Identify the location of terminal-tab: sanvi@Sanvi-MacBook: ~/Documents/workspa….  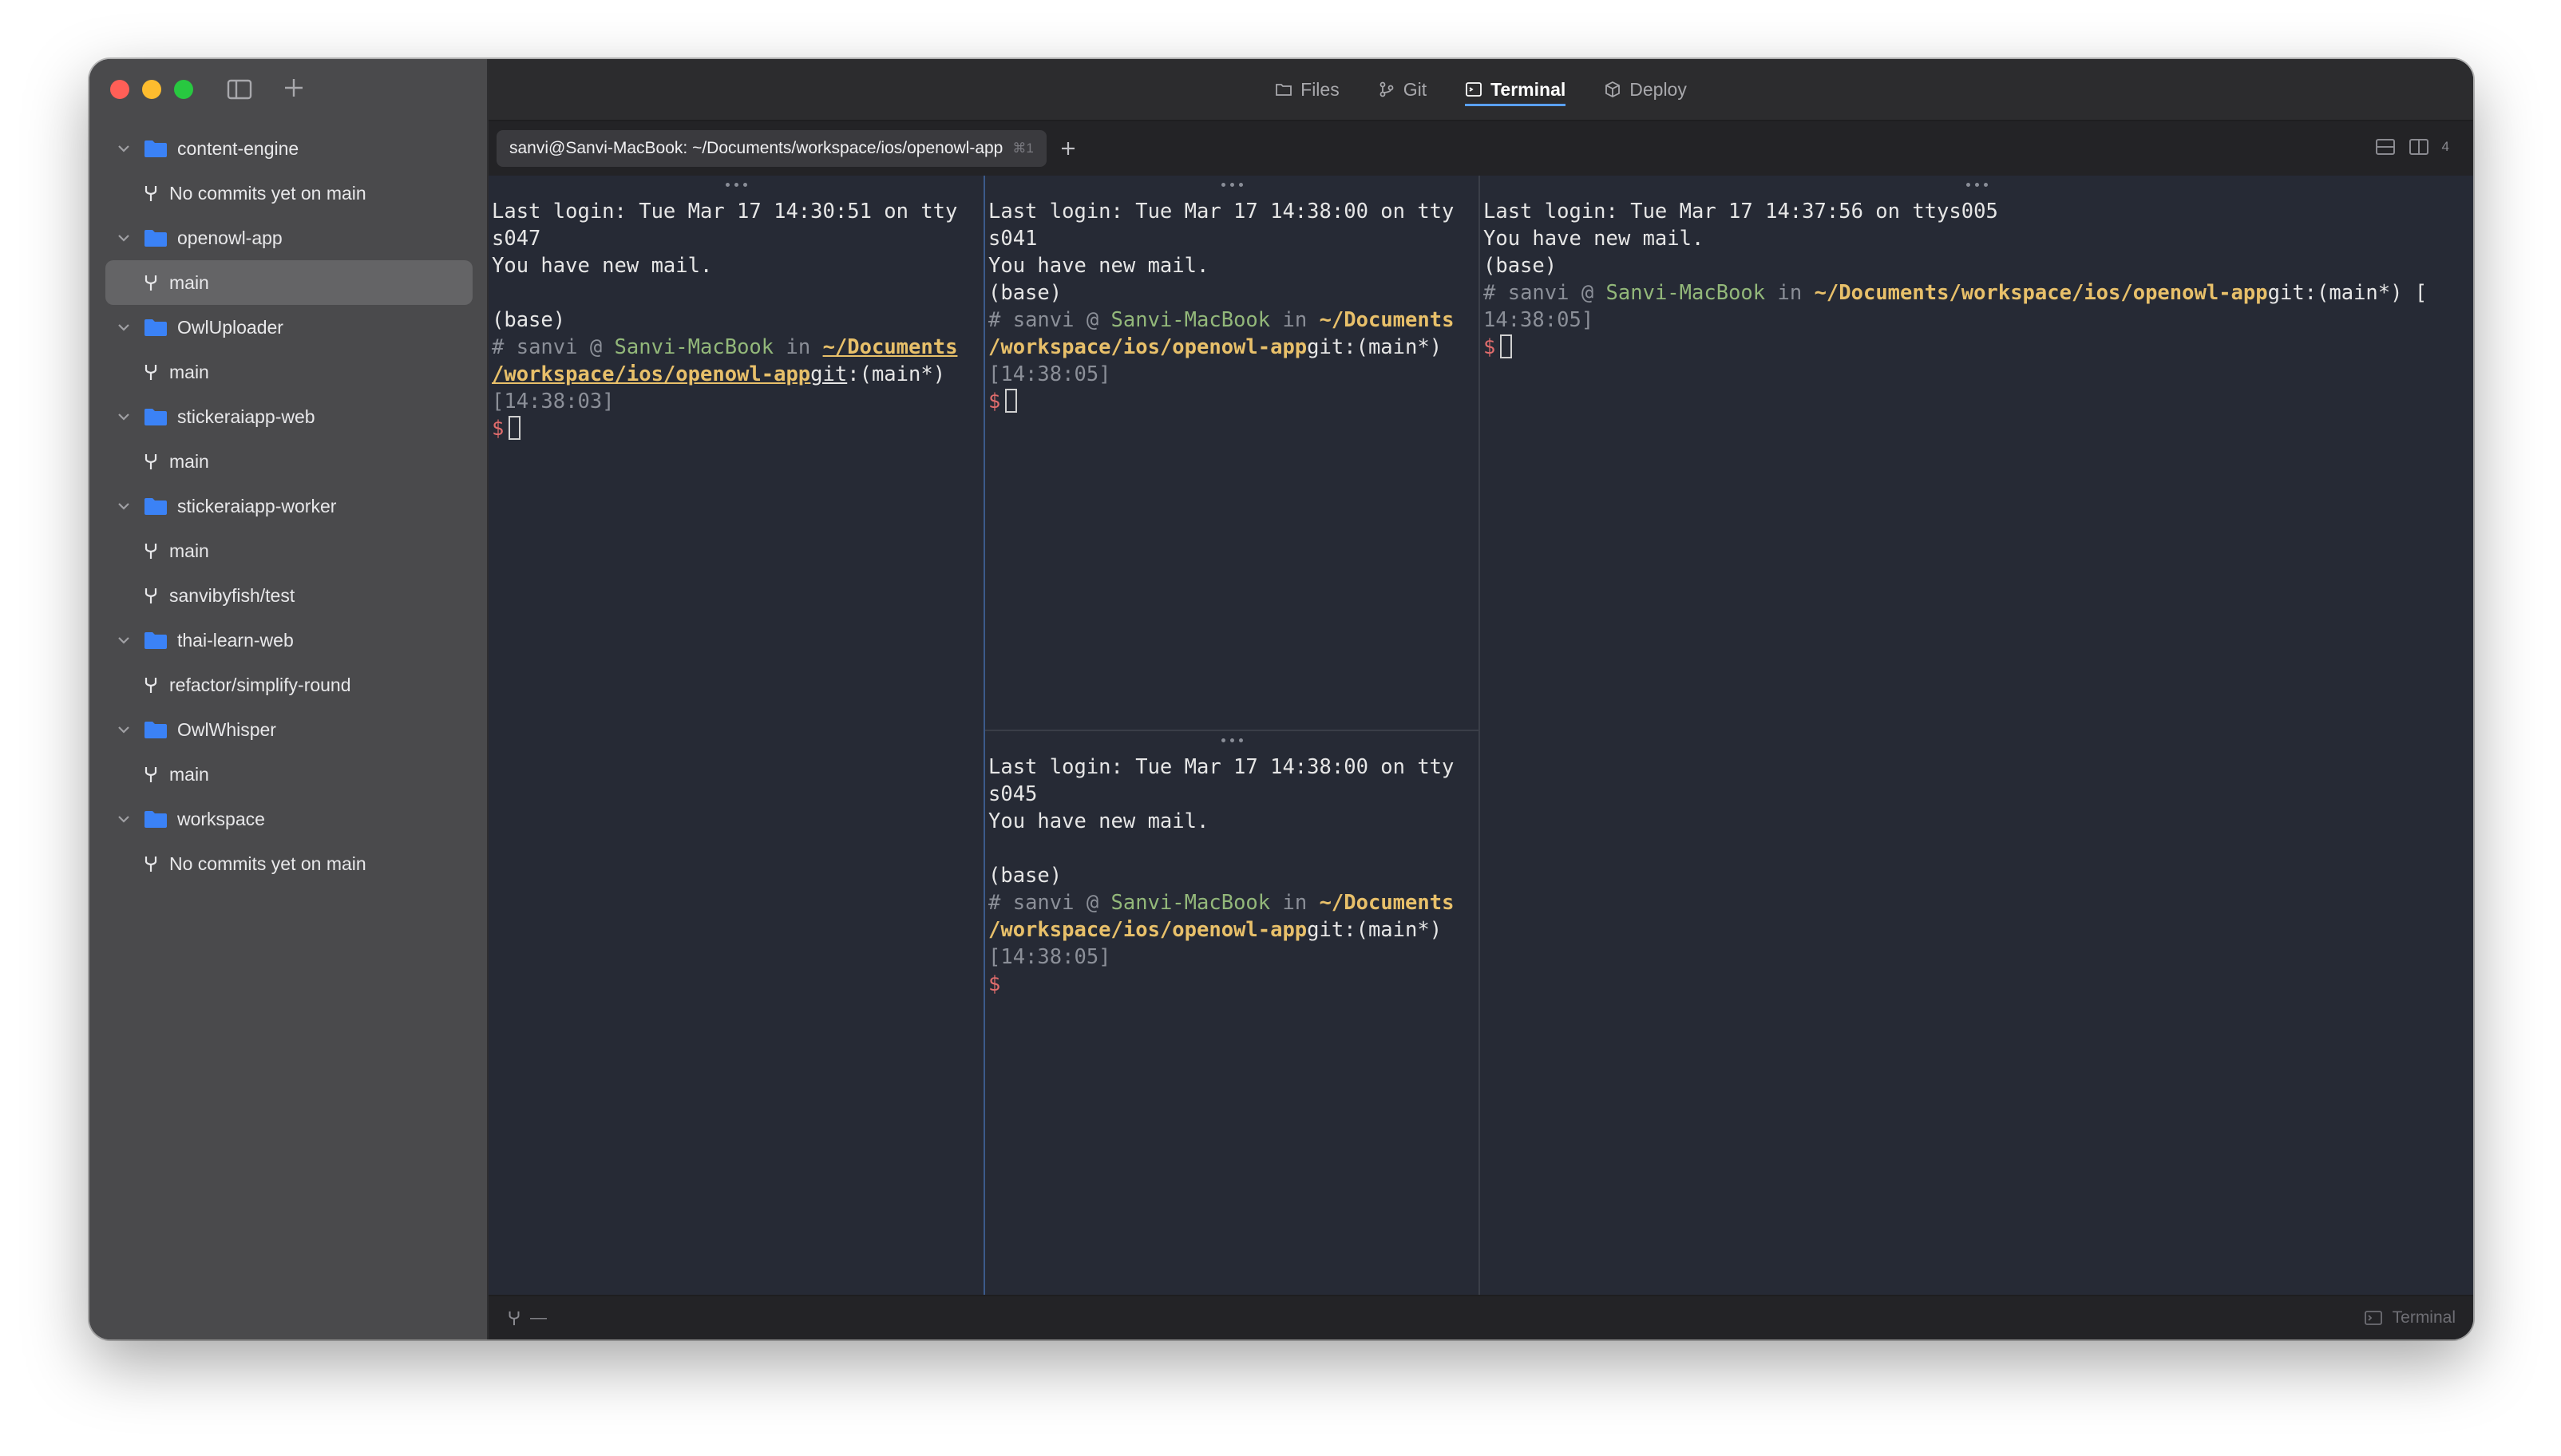
(772, 148).